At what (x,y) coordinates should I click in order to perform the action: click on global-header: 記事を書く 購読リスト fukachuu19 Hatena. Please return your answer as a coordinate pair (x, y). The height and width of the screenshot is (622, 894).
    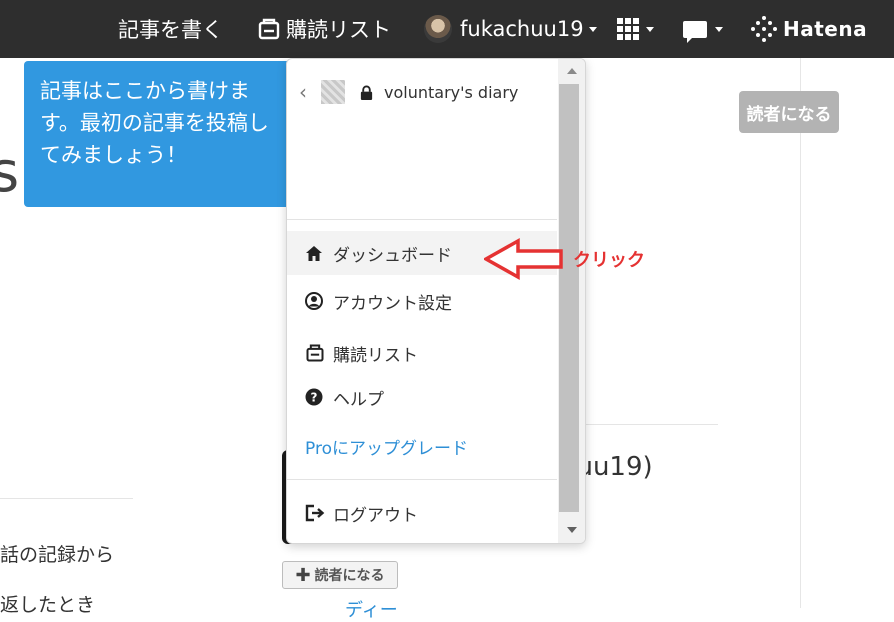
    Looking at the image, I should click on (447, 29).